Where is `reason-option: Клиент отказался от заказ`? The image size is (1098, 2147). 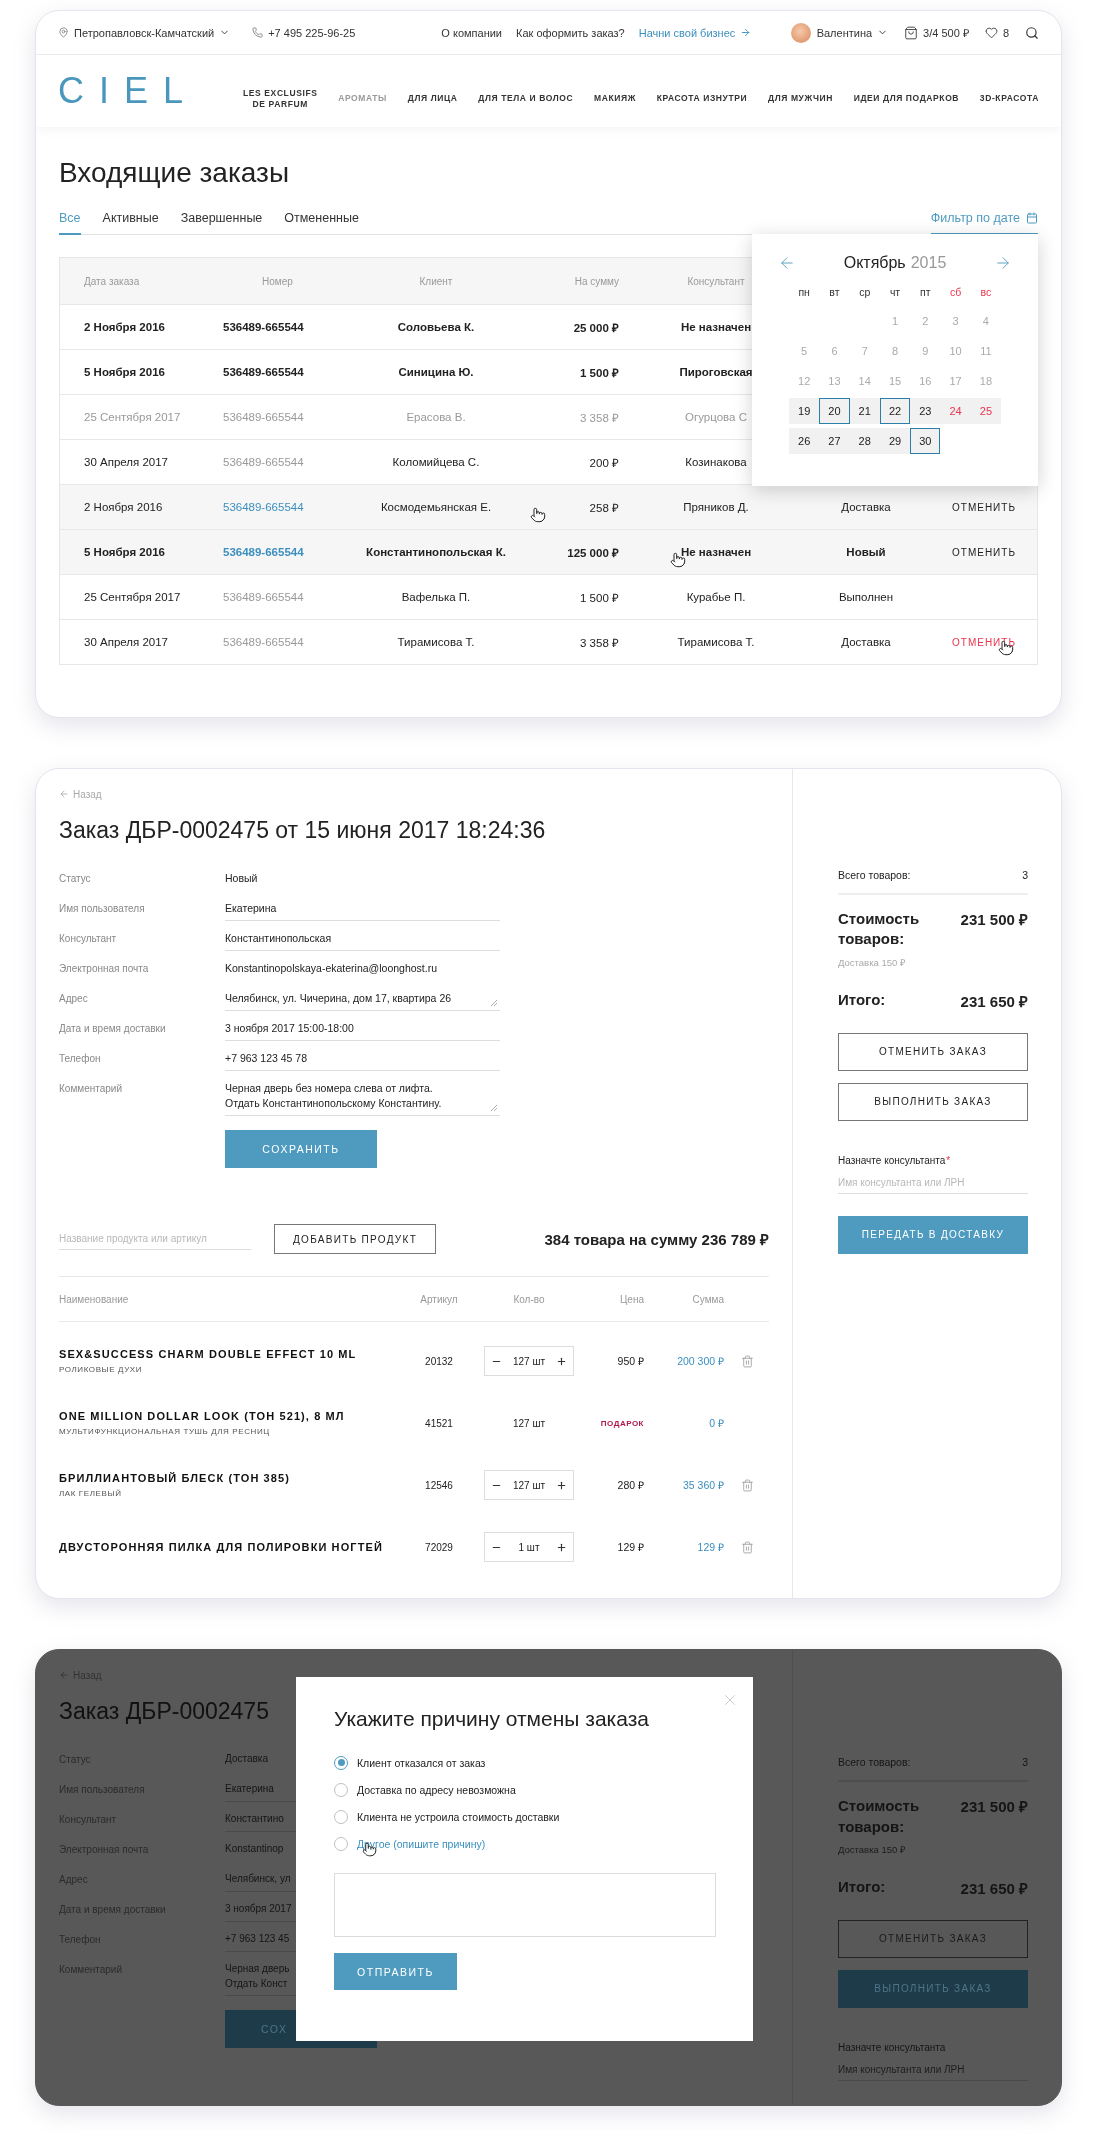 reason-option: Клиент отказался от заказ is located at coordinates (525, 1763).